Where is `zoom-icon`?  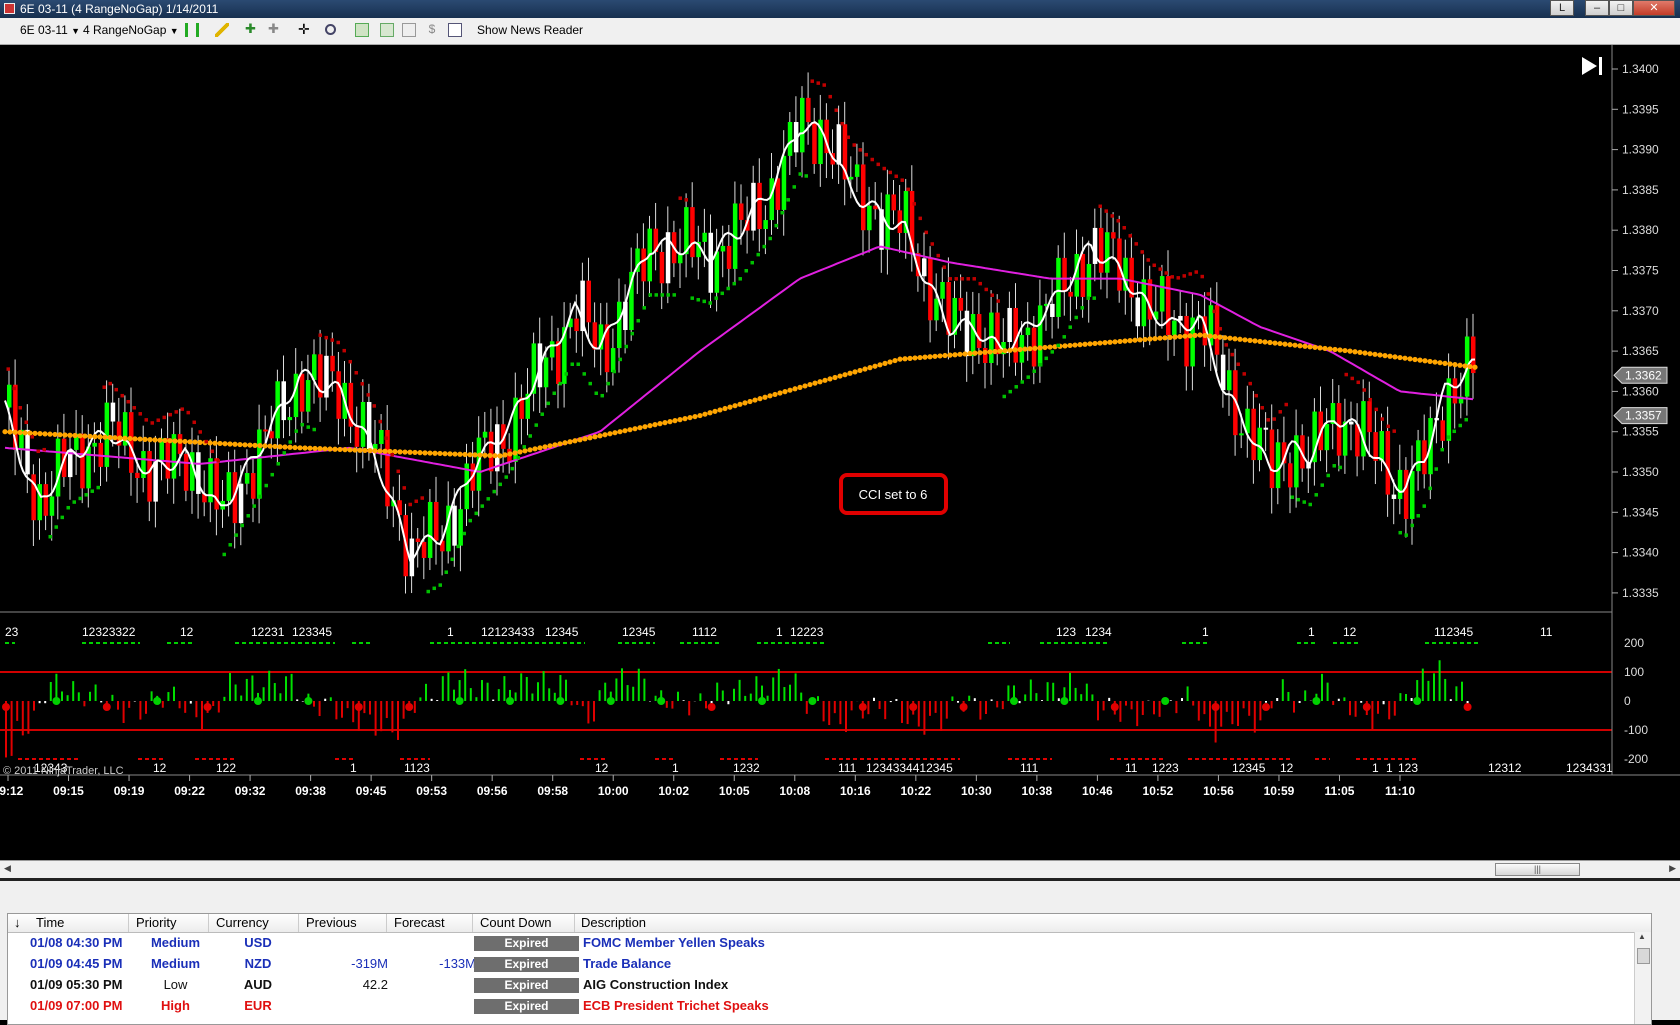
zoom-icon is located at coordinates (330, 29).